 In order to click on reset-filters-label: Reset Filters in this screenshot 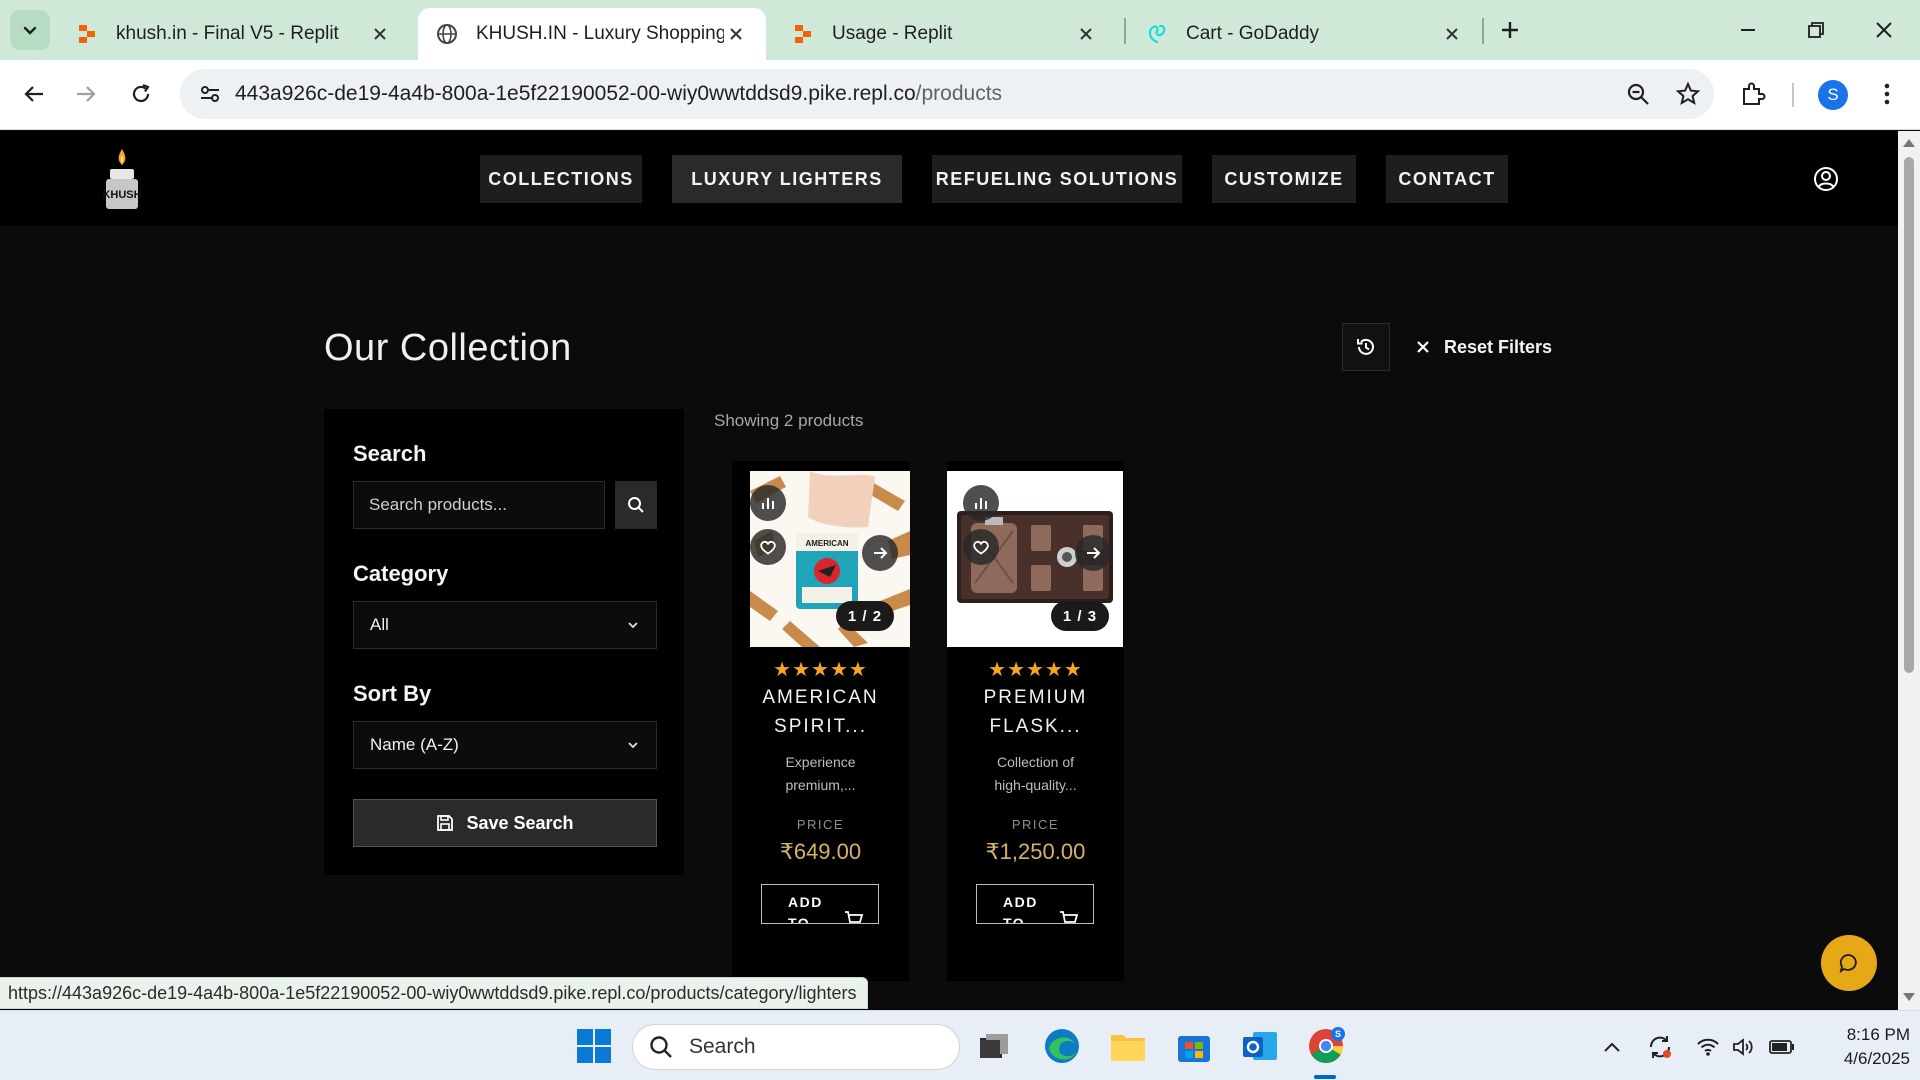, I will do `click(1498, 346)`.